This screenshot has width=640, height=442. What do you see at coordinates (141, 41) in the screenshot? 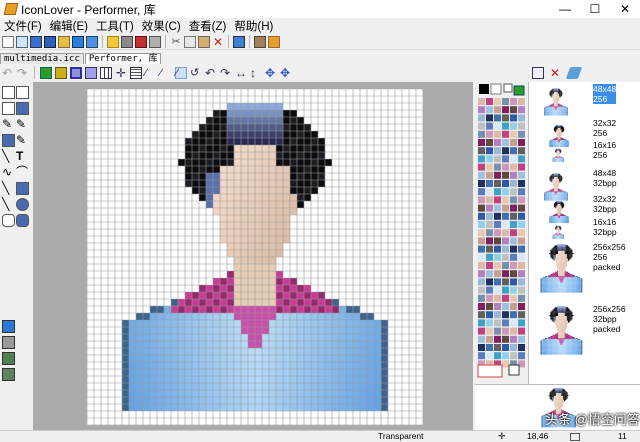
I see `print-icon` at bounding box center [141, 41].